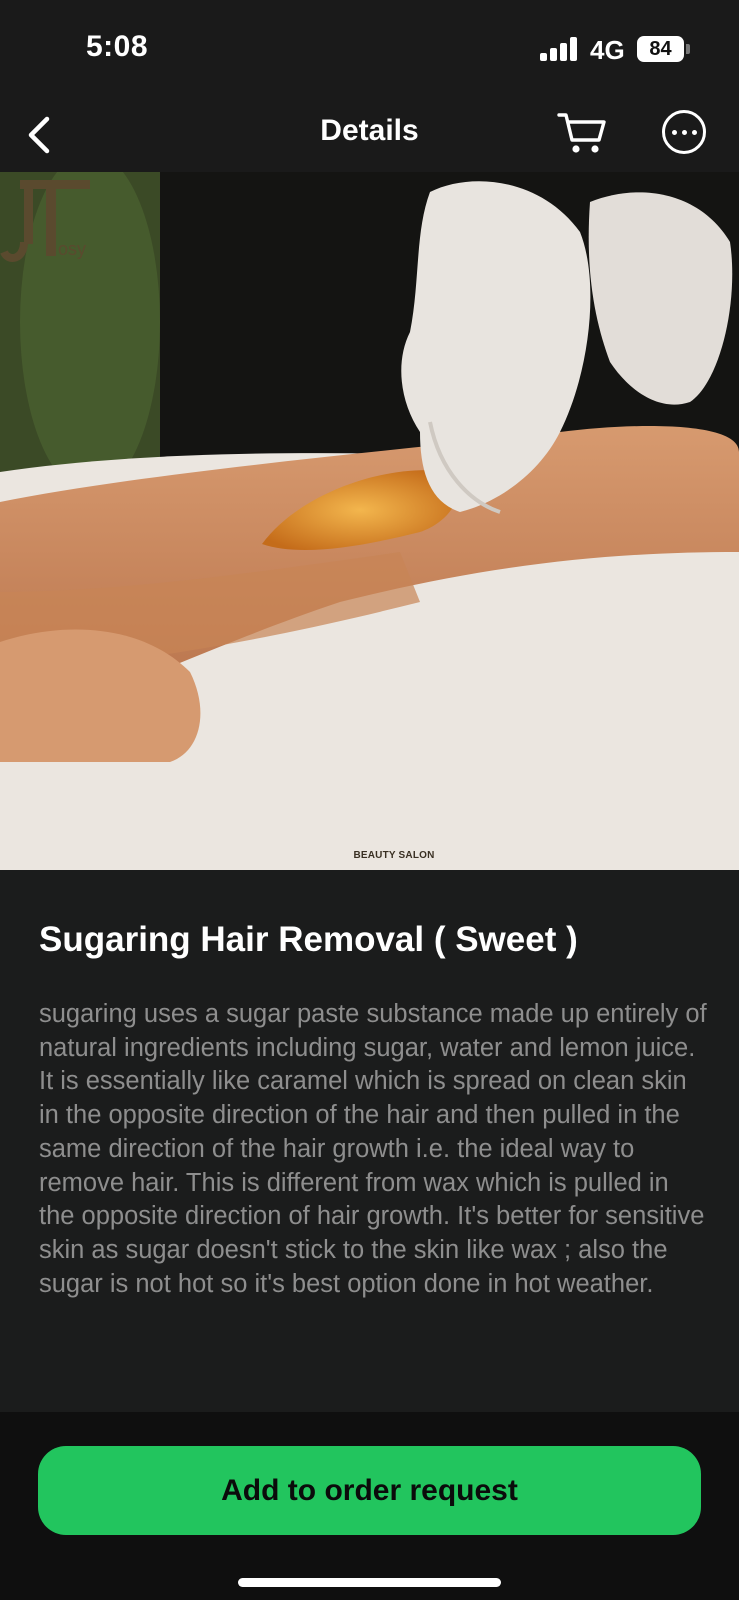 The width and height of the screenshot is (739, 1600). Describe the element at coordinates (72, 249) in the screenshot. I see `svg-text: osy` at that location.